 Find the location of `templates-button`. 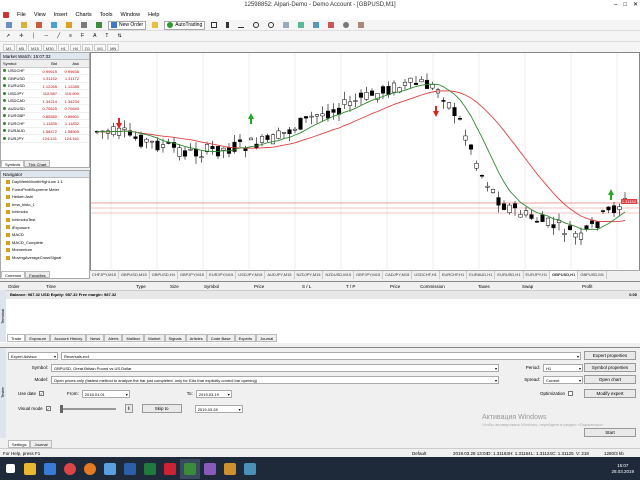

templates-button is located at coordinates (361, 25).